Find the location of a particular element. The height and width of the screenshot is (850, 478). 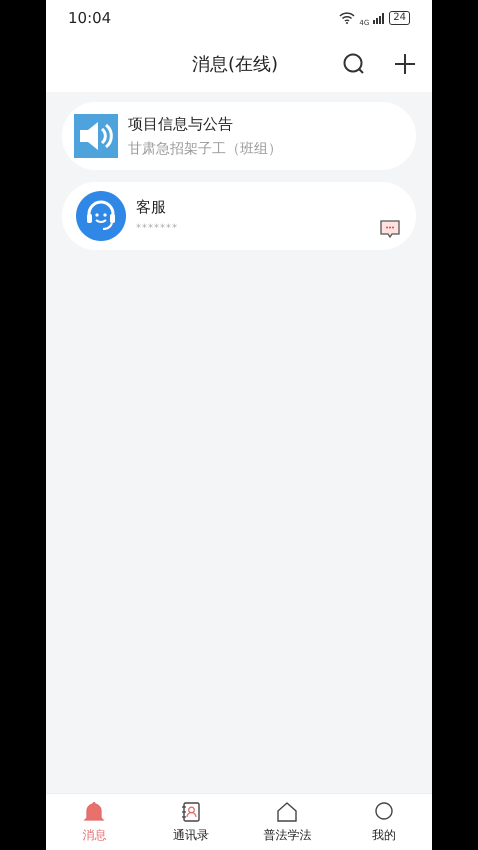

conversation-item: 项目信息与公告 甘肃急招架子工（班组） is located at coordinates (239, 136).